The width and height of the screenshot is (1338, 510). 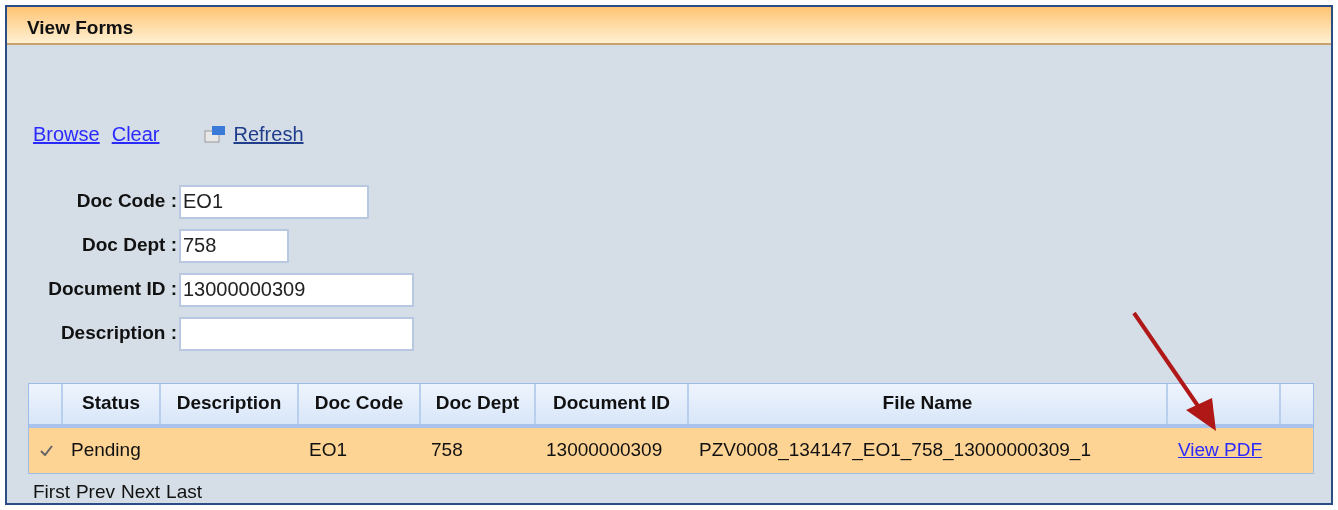 I want to click on table-row: Pending EO1 758 13000000309 PZV0008_134147_EO1_758_13000000309_1 View PDF, so click(x=671, y=450).